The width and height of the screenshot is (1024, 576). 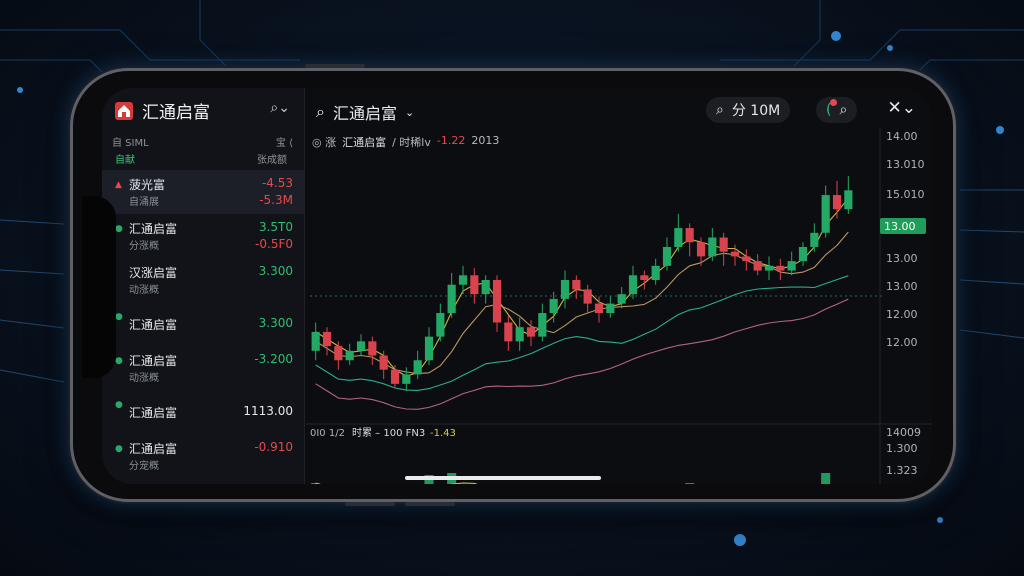 I want to click on phone-top-button, so click(x=335, y=66).